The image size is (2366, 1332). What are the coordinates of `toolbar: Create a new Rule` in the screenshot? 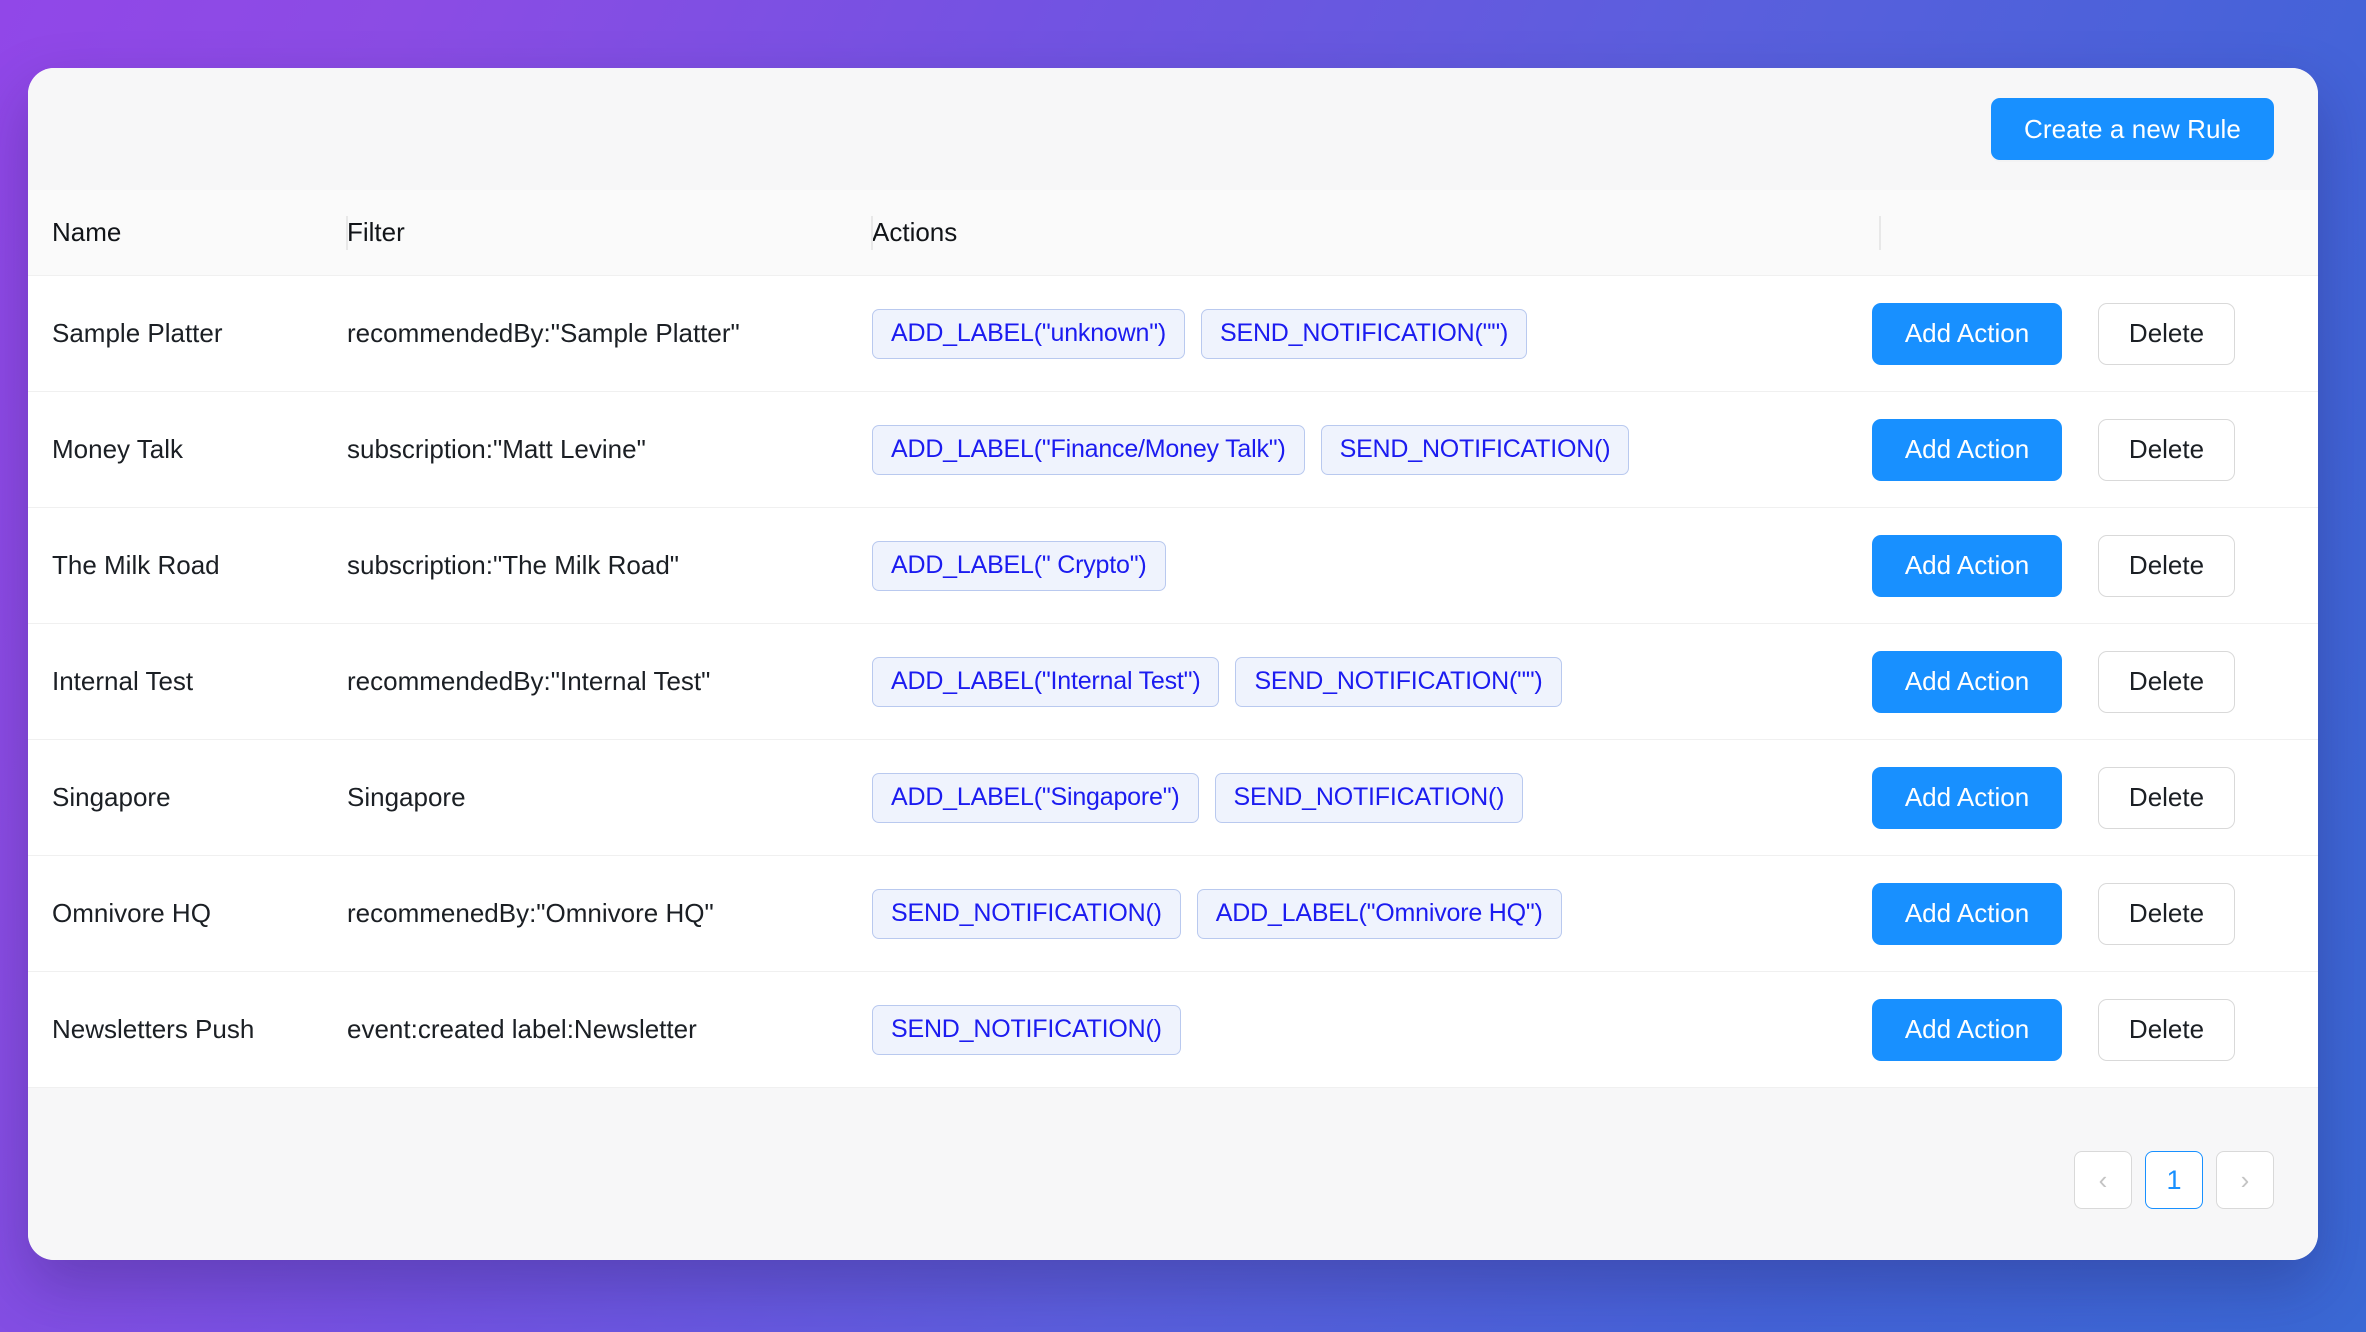 It's located at (1173, 129).